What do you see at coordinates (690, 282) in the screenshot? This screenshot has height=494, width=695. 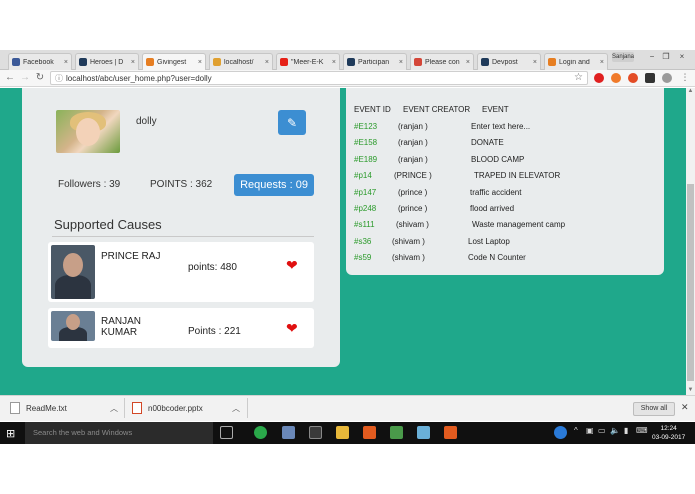 I see `scroll-thumb` at bounding box center [690, 282].